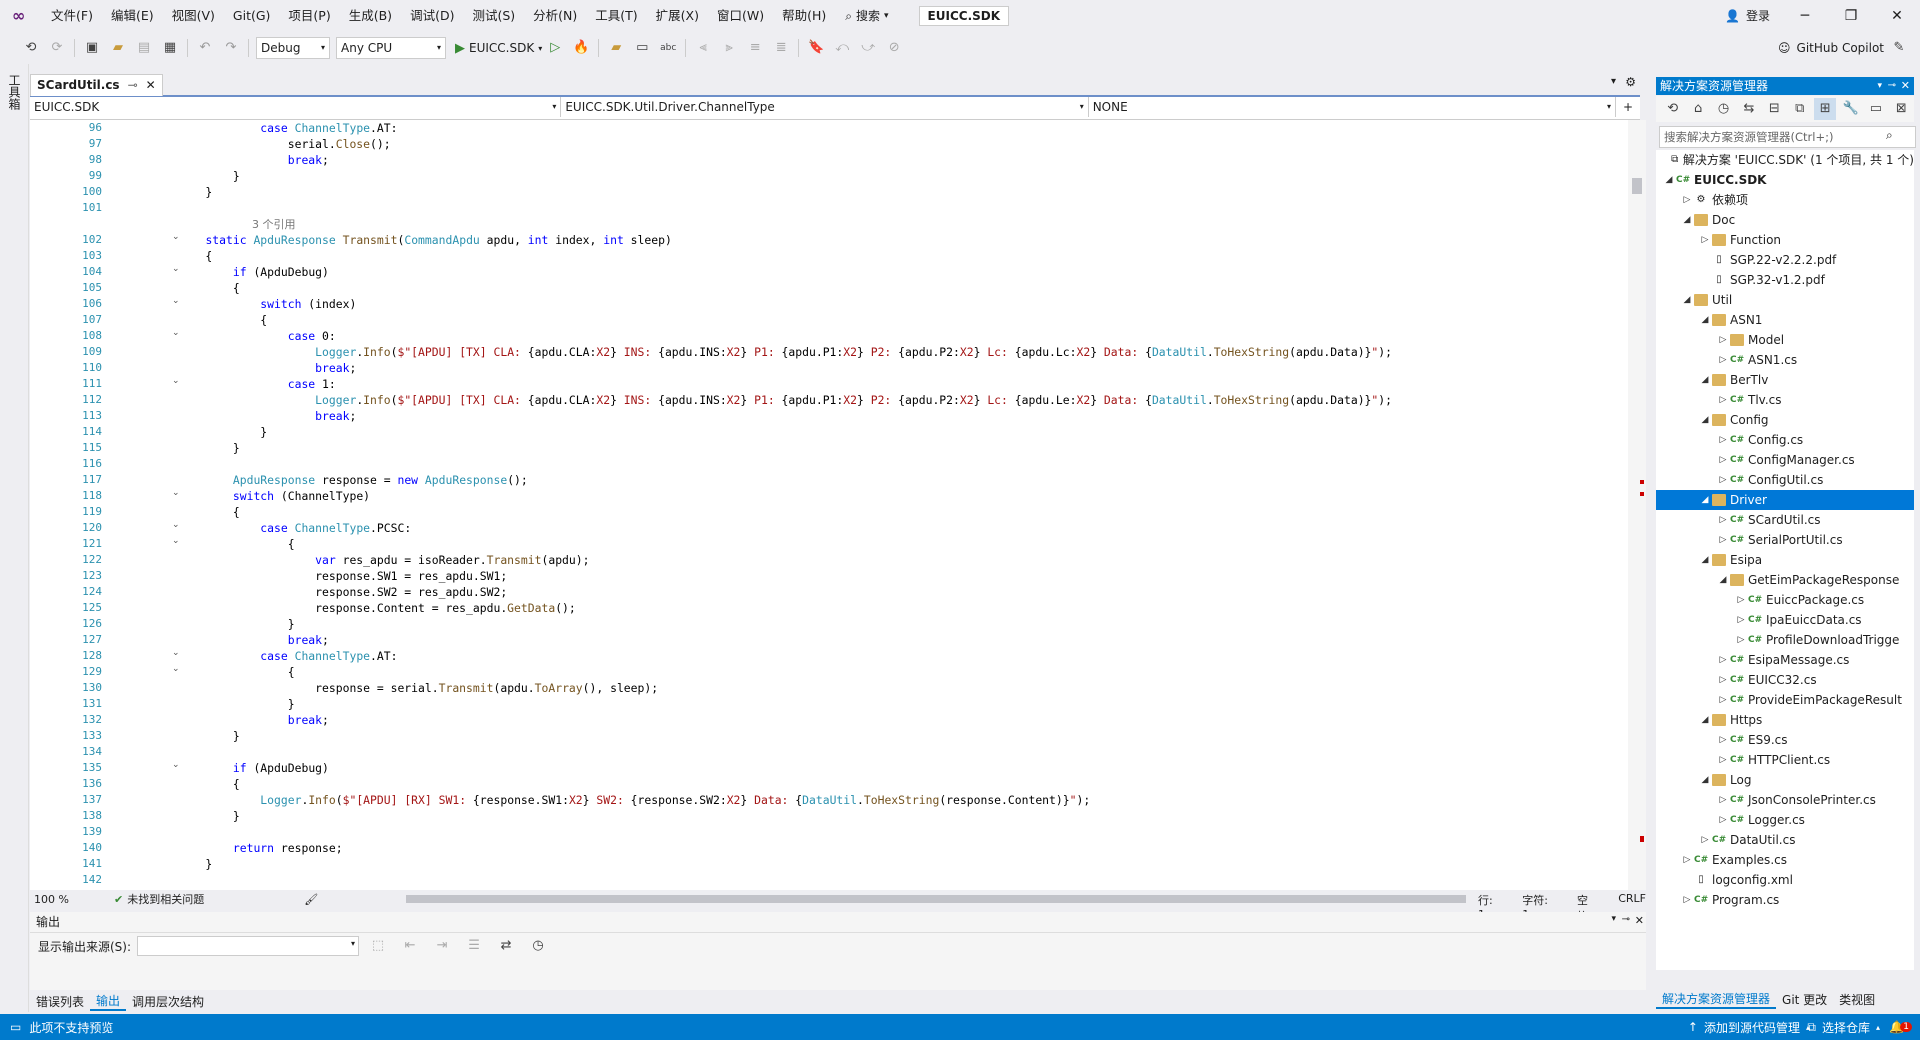  I want to click on zoom-select: 100 %, so click(62, 899).